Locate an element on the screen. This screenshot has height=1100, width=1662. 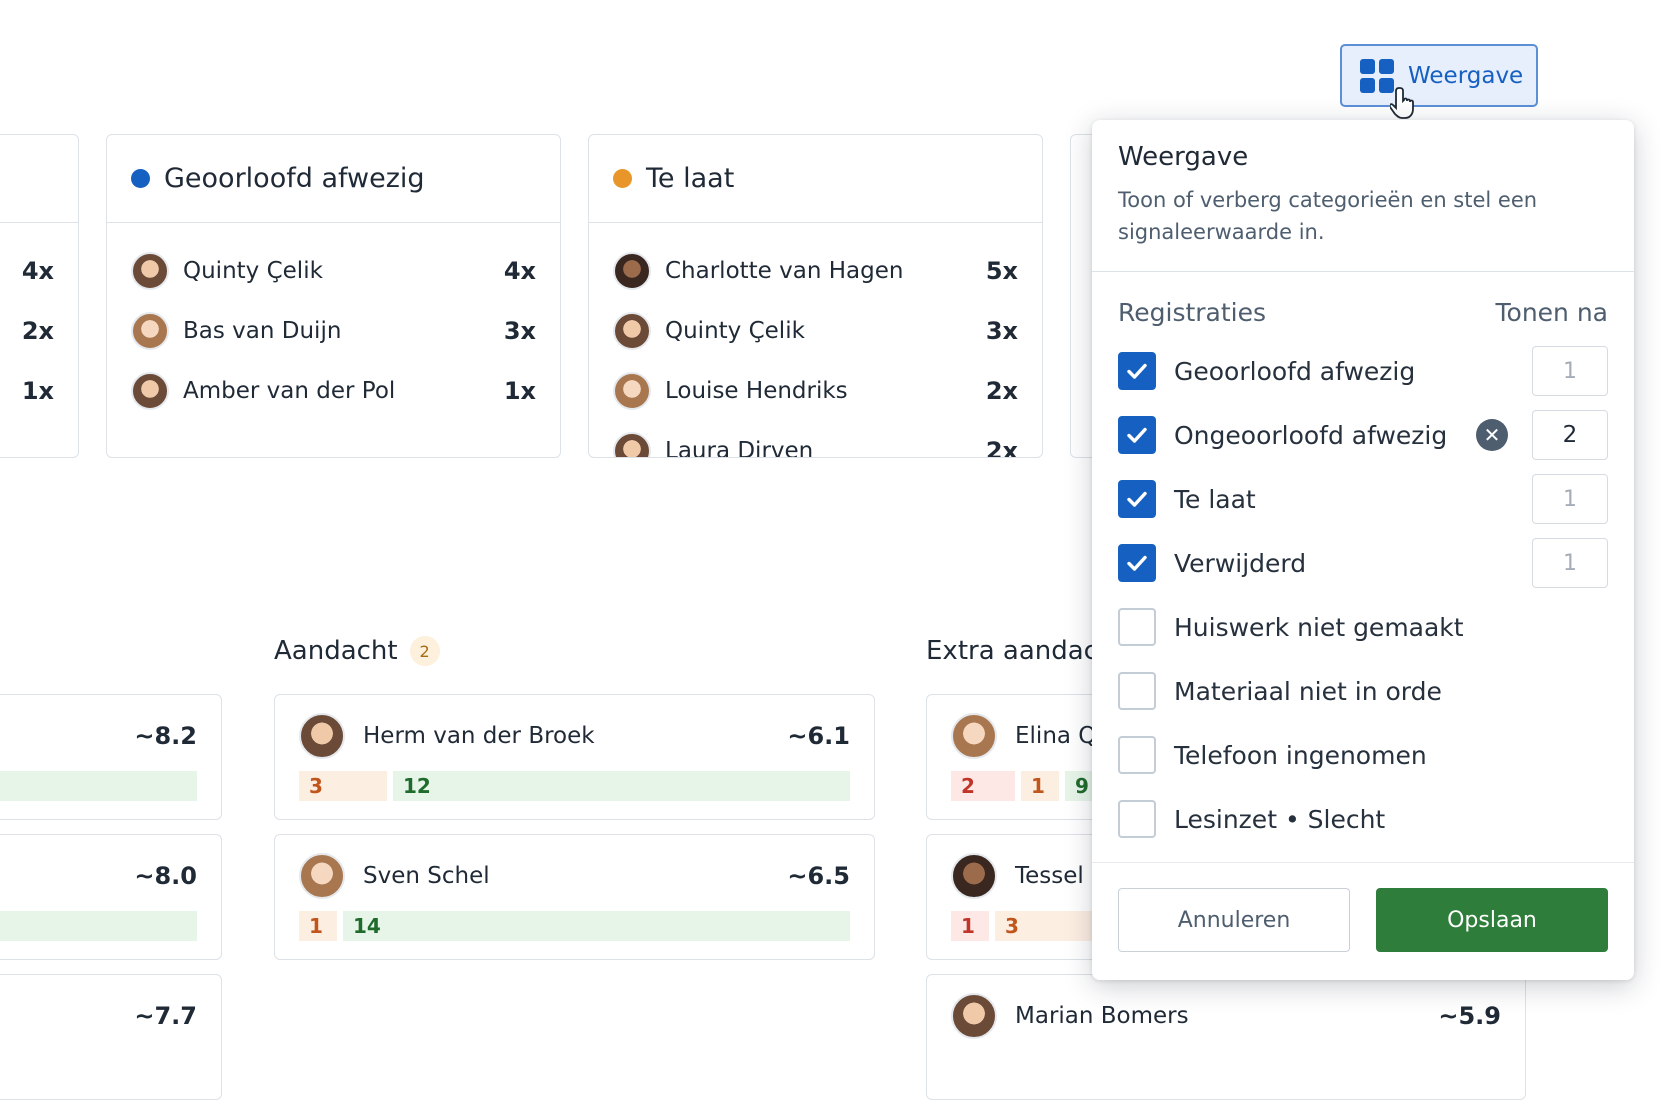
student-card: ~8.2 is located at coordinates (111, 757).